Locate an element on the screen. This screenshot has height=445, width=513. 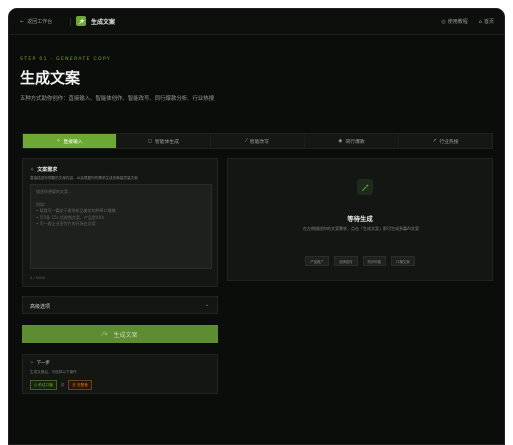
brand: 生成文案 is located at coordinates (95, 21).